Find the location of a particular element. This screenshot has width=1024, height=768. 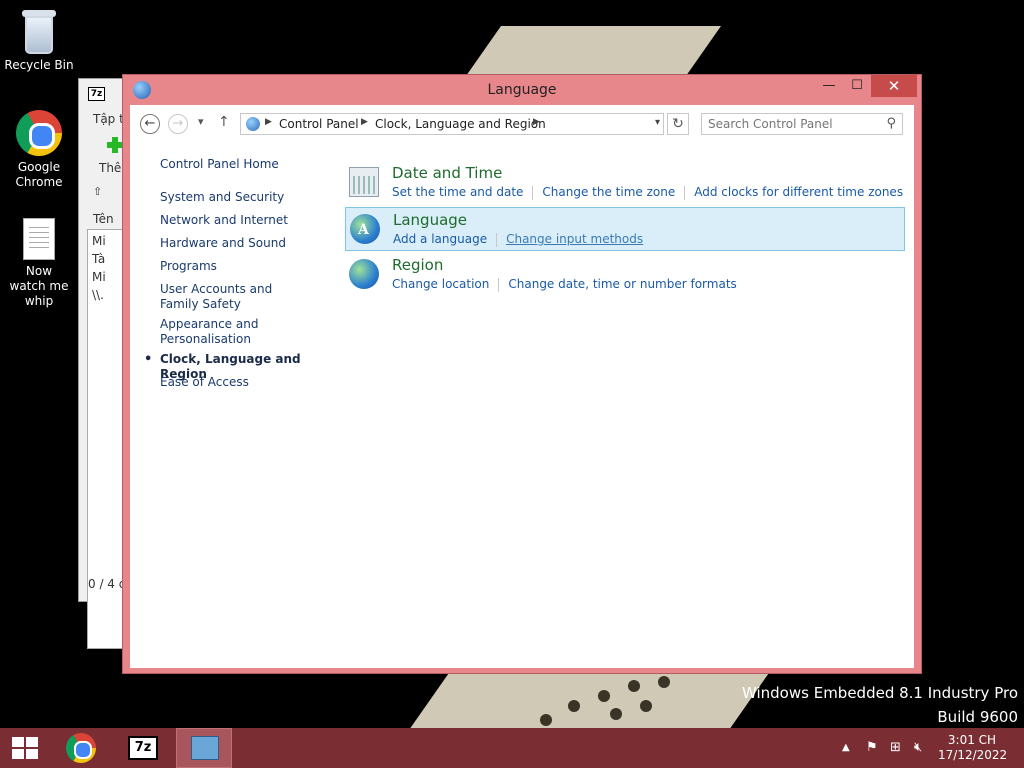

network-icon: ⊞ is located at coordinates (895, 747).